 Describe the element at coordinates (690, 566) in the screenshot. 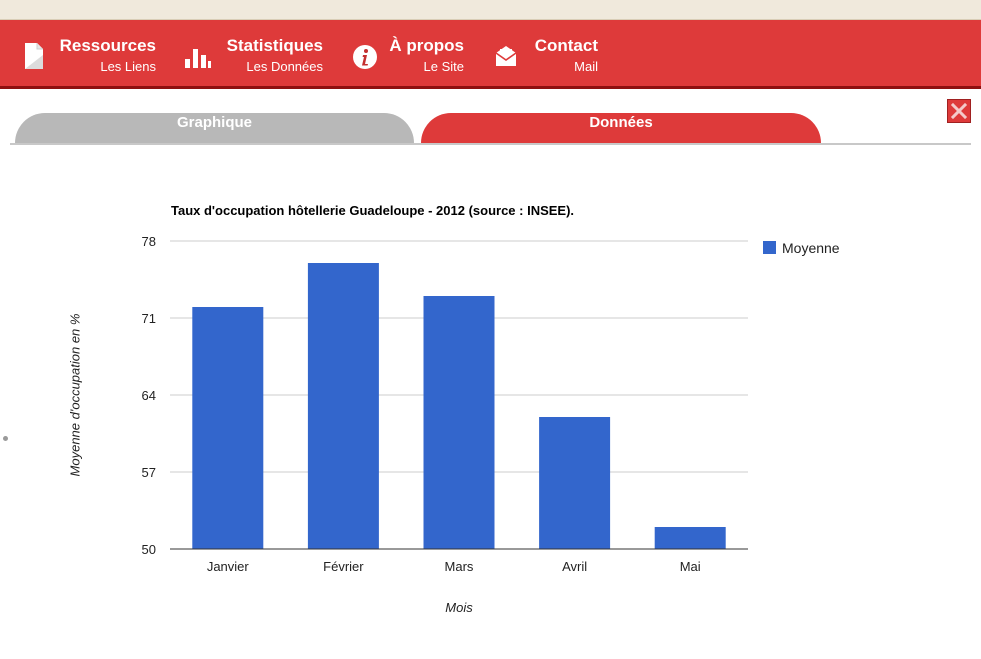

I see `x-tick-label: Mai` at that location.